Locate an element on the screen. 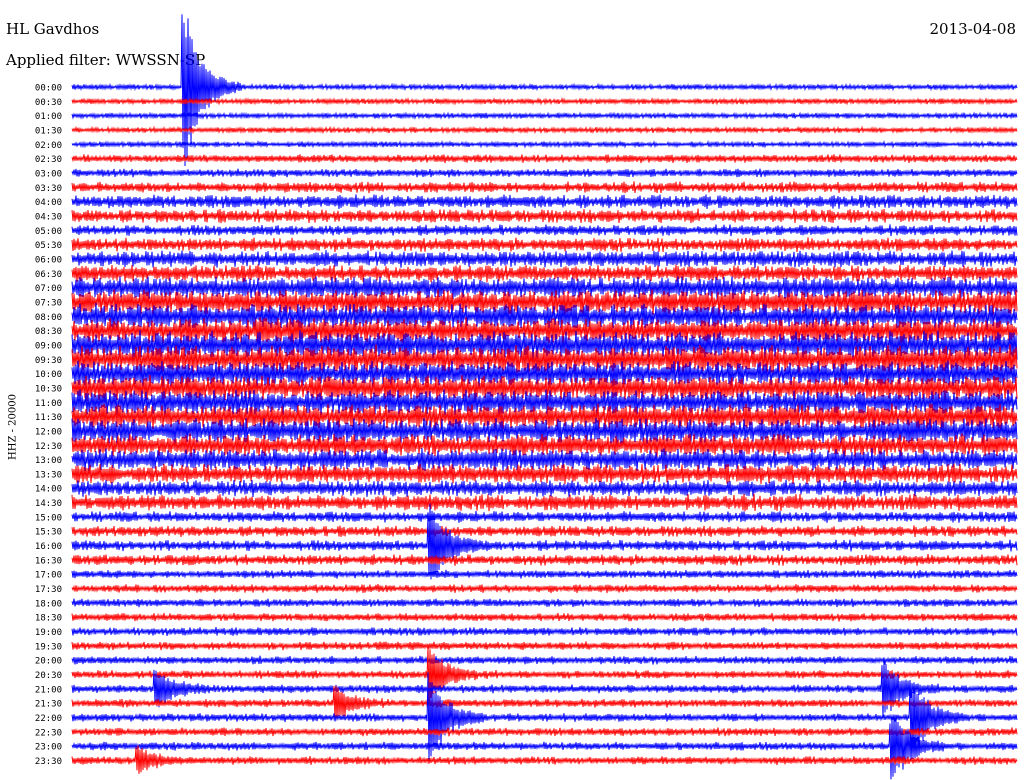 This screenshot has width=1024, height=780. row-label: 07:30 is located at coordinates (48, 303).